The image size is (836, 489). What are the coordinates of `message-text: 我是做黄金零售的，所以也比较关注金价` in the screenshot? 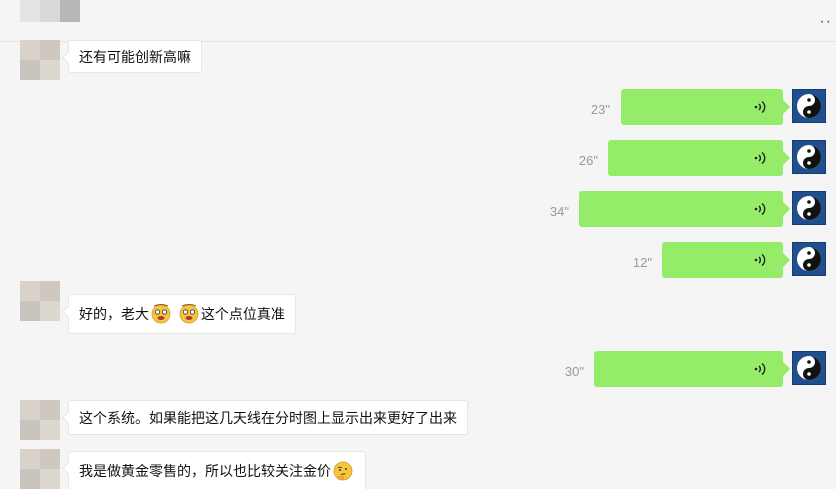 It's located at (205, 471).